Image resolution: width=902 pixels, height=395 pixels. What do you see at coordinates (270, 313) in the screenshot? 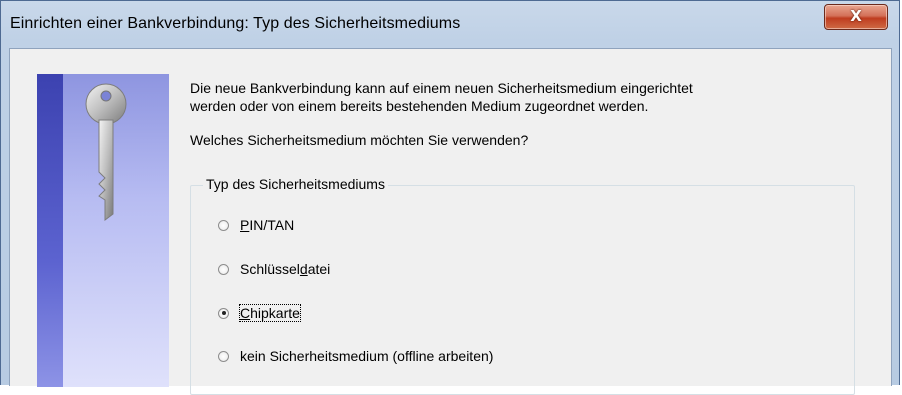
I see `option-chipkarte-label: Chipkarte` at bounding box center [270, 313].